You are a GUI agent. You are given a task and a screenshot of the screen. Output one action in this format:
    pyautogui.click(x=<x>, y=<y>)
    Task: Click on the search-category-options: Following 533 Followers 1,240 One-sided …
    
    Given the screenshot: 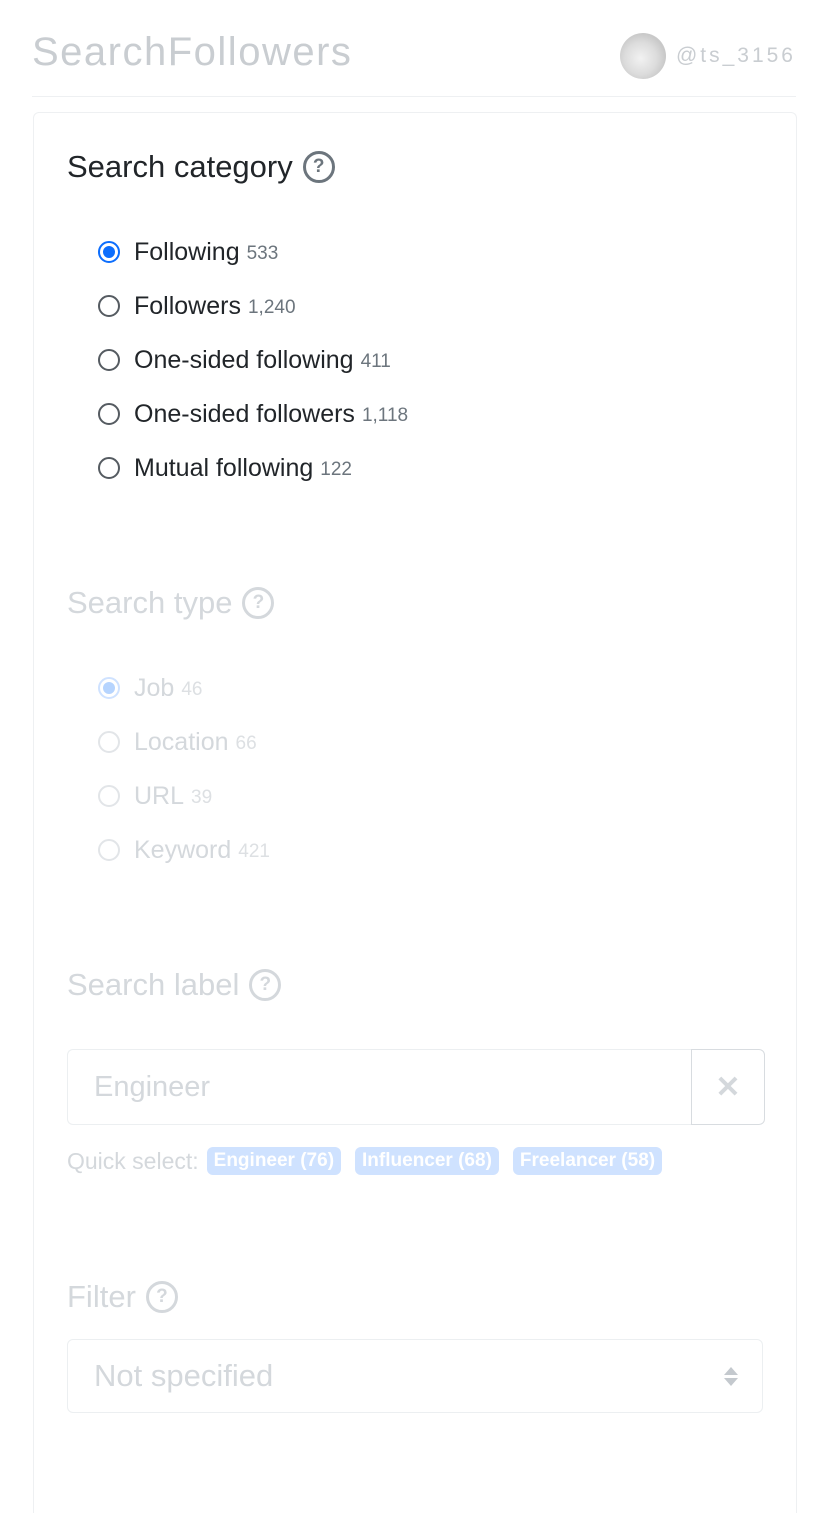 What is the action you would take?
    pyautogui.click(x=253, y=360)
    